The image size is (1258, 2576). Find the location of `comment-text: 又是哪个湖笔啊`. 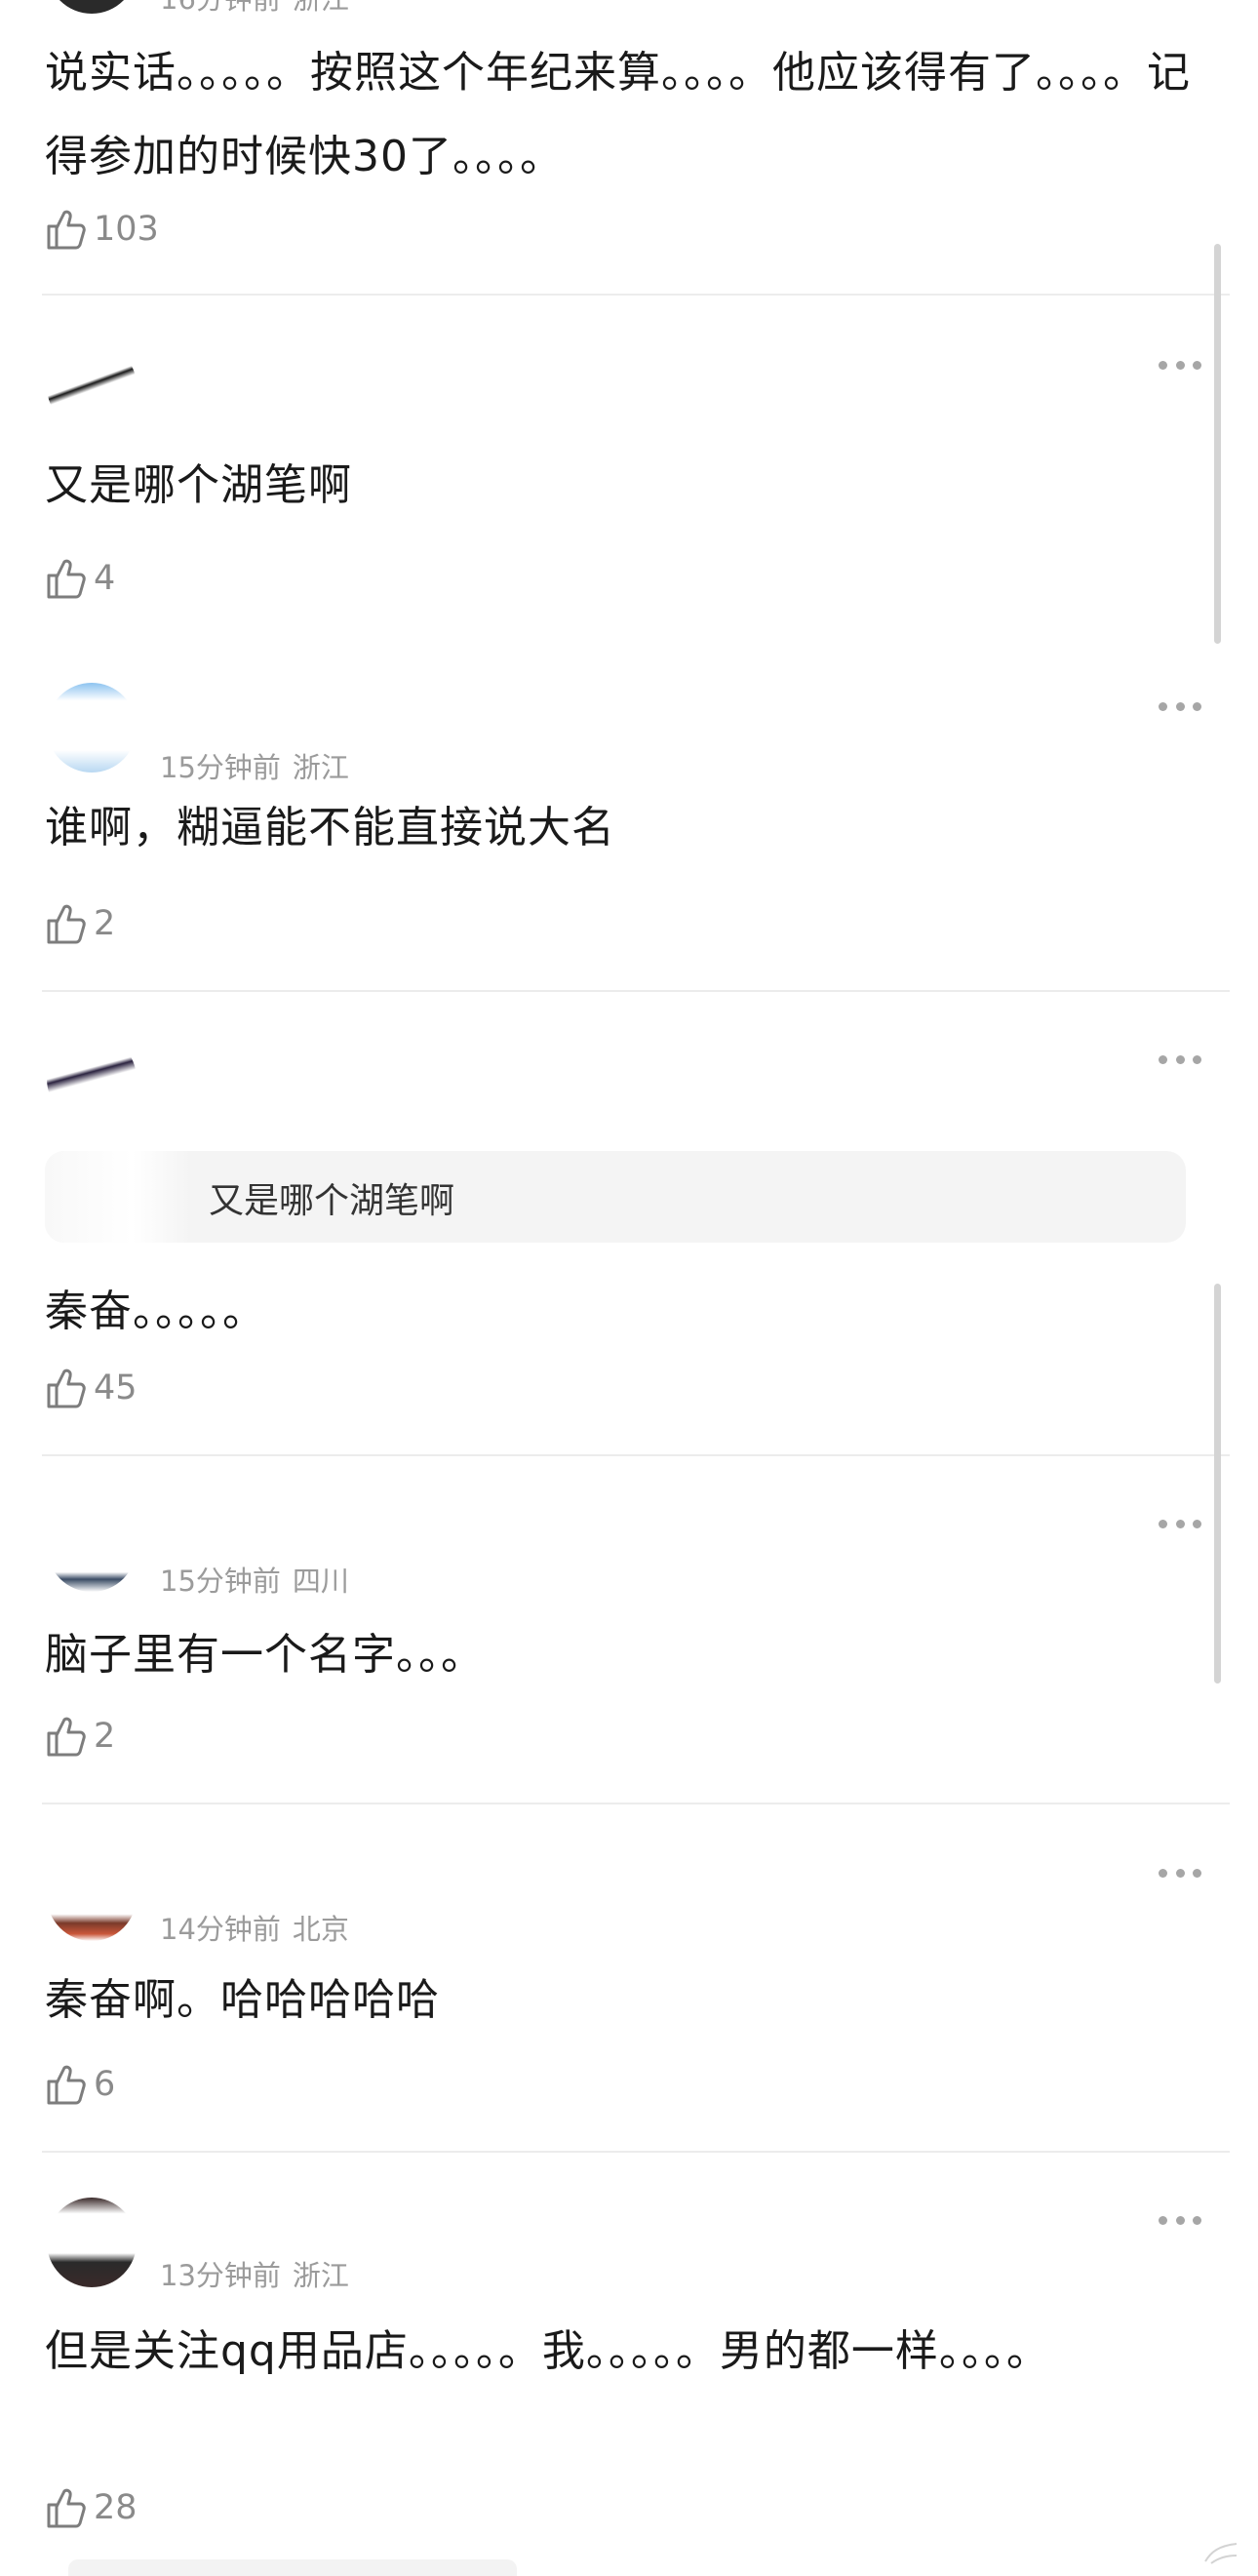

comment-text: 又是哪个湖笔啊 is located at coordinates (199, 485).